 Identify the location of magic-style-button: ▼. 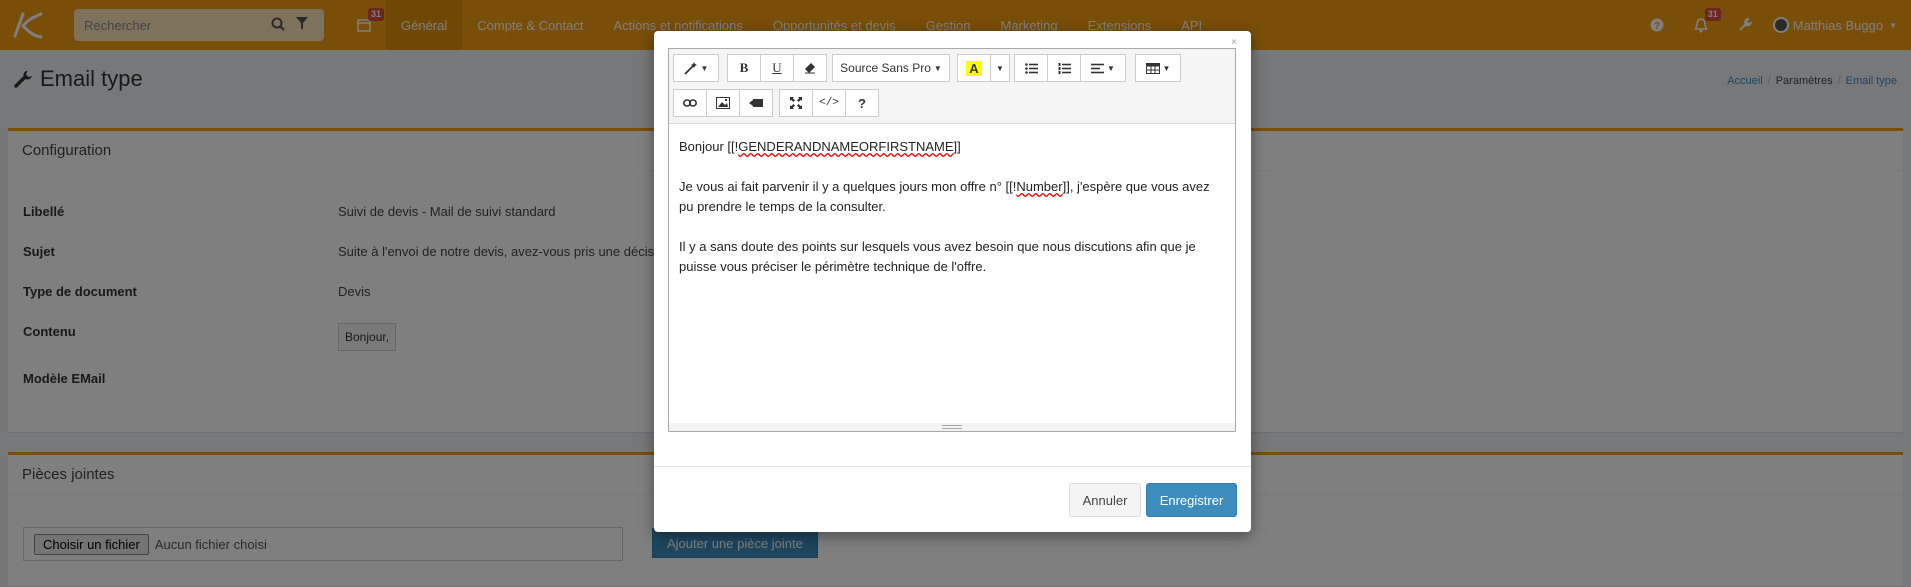
(696, 68).